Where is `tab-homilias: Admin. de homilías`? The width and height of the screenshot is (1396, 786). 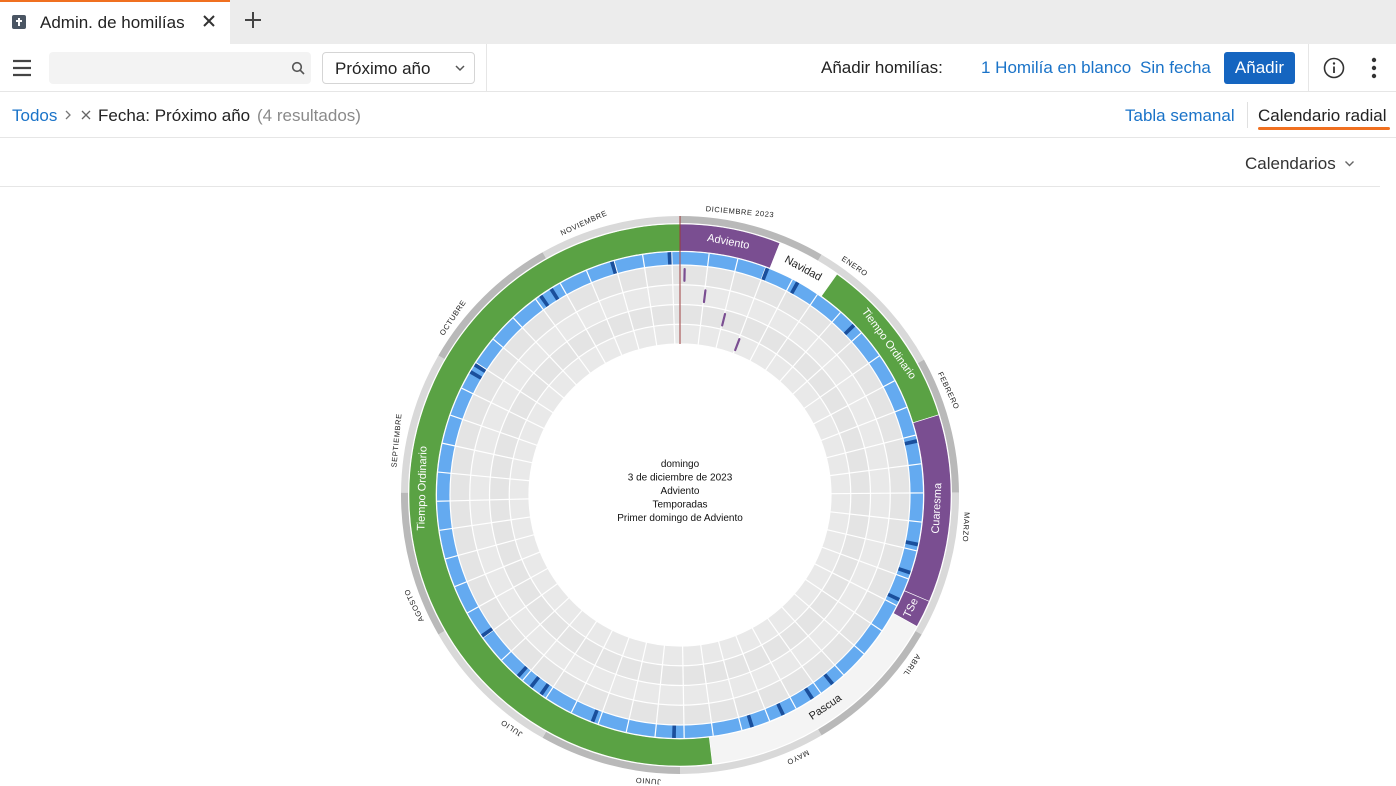 tab-homilias: Admin. de homilías is located at coordinates (115, 22).